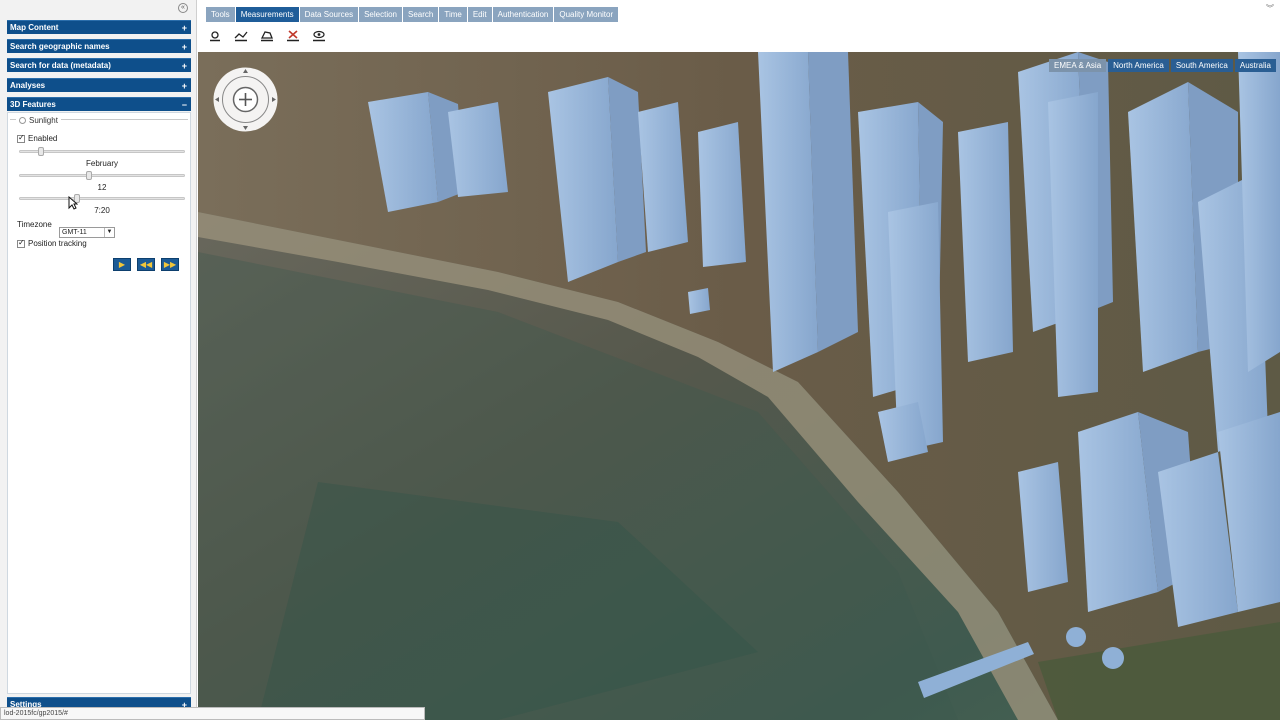 The image size is (1280, 720). What do you see at coordinates (28, 85) in the screenshot?
I see `section-label: Analyses` at bounding box center [28, 85].